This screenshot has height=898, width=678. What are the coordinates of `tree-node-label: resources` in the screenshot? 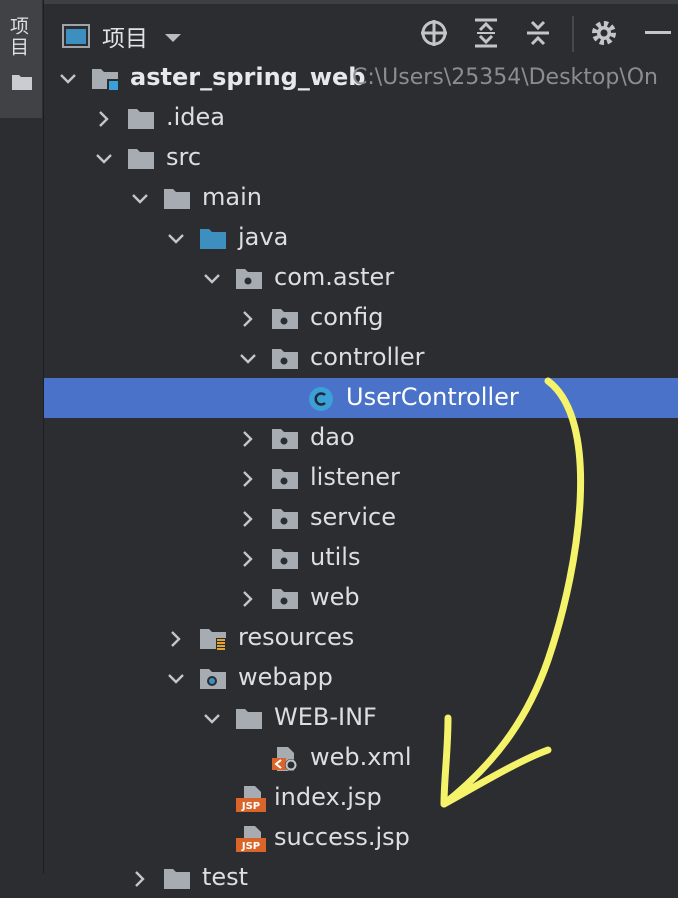 It's located at (296, 637).